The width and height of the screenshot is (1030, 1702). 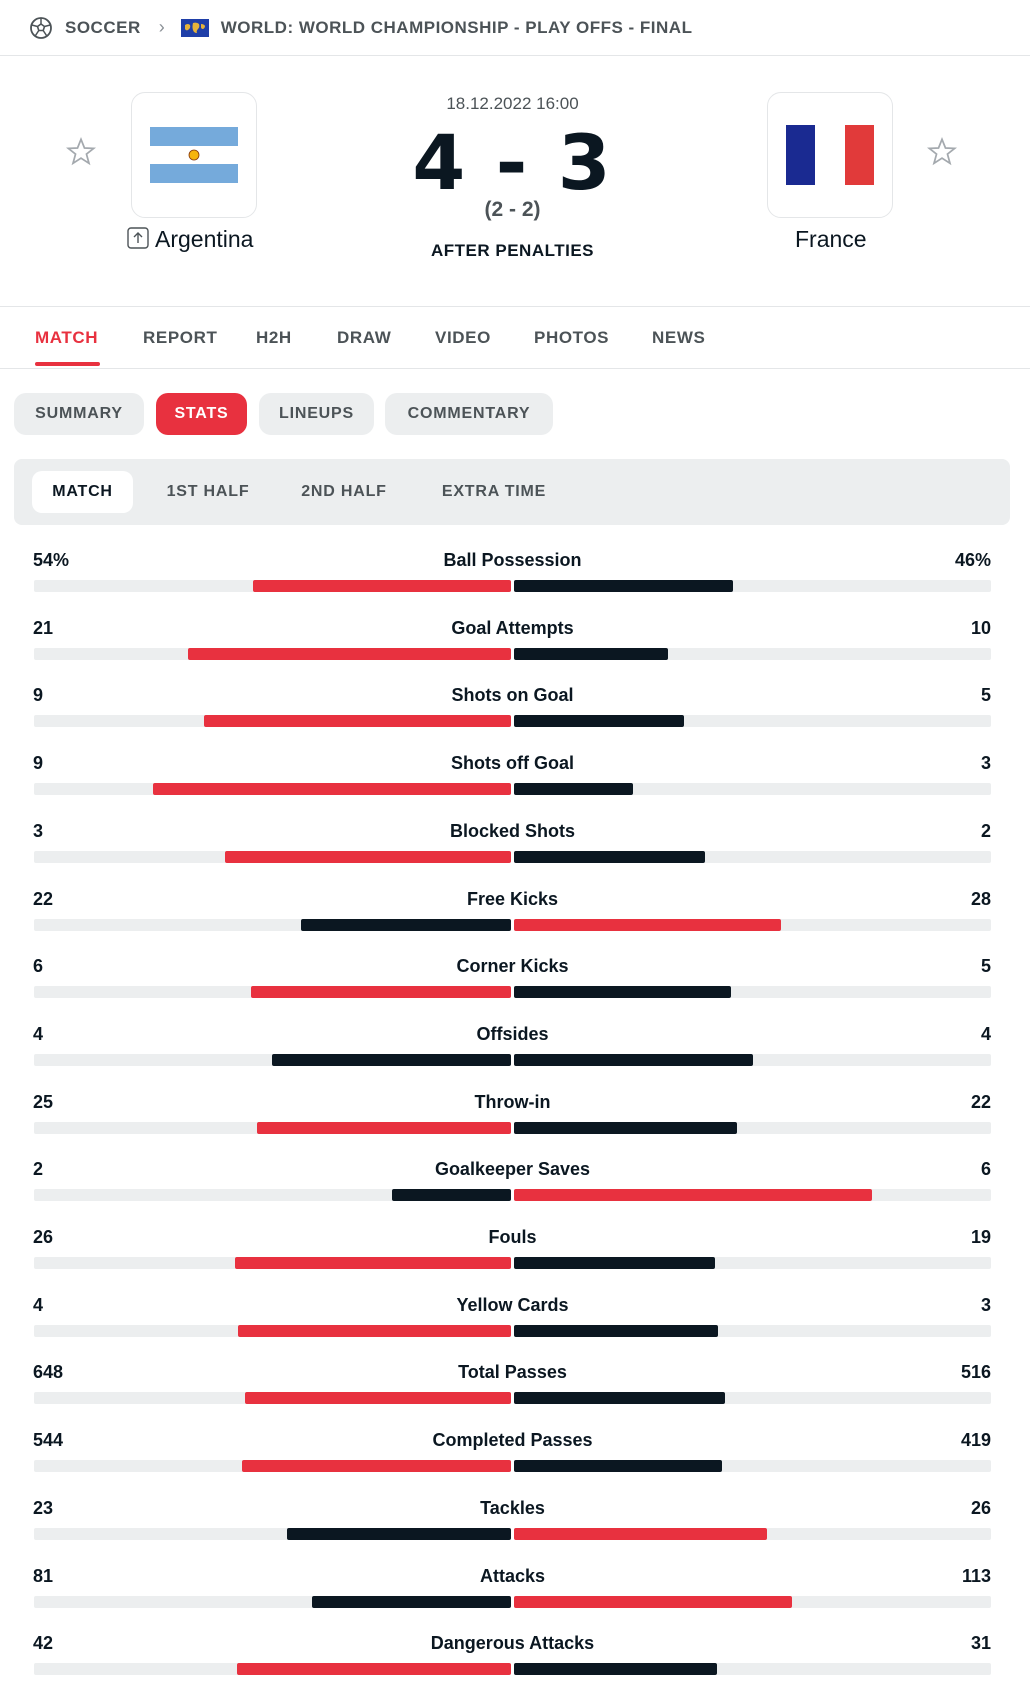 I want to click on soccer-ball-icon, so click(x=41, y=27).